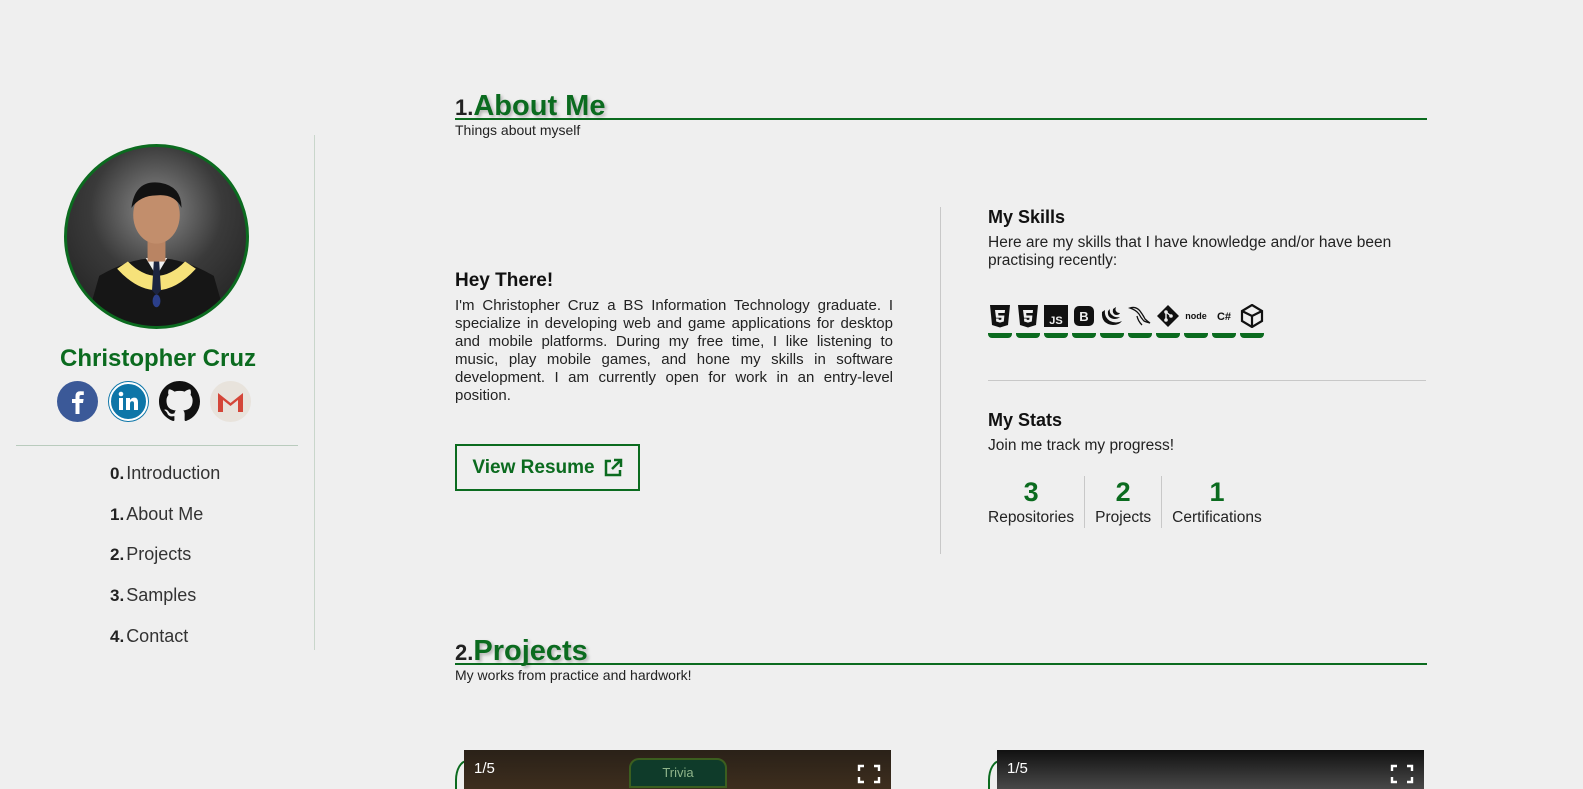 The width and height of the screenshot is (1583, 789). What do you see at coordinates (1123, 517) in the screenshot?
I see `stat-label: Projects` at bounding box center [1123, 517].